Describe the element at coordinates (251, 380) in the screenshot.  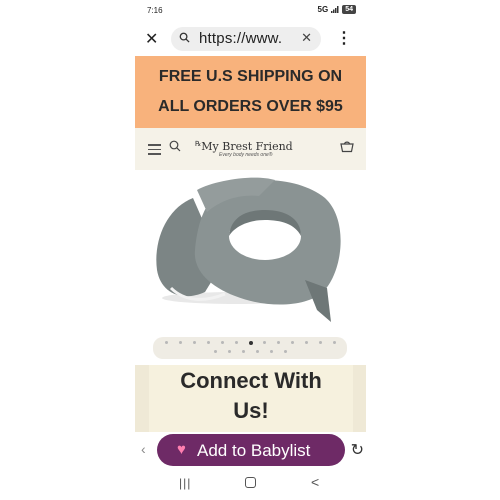
I see `cta-line-1: Connect With` at that location.